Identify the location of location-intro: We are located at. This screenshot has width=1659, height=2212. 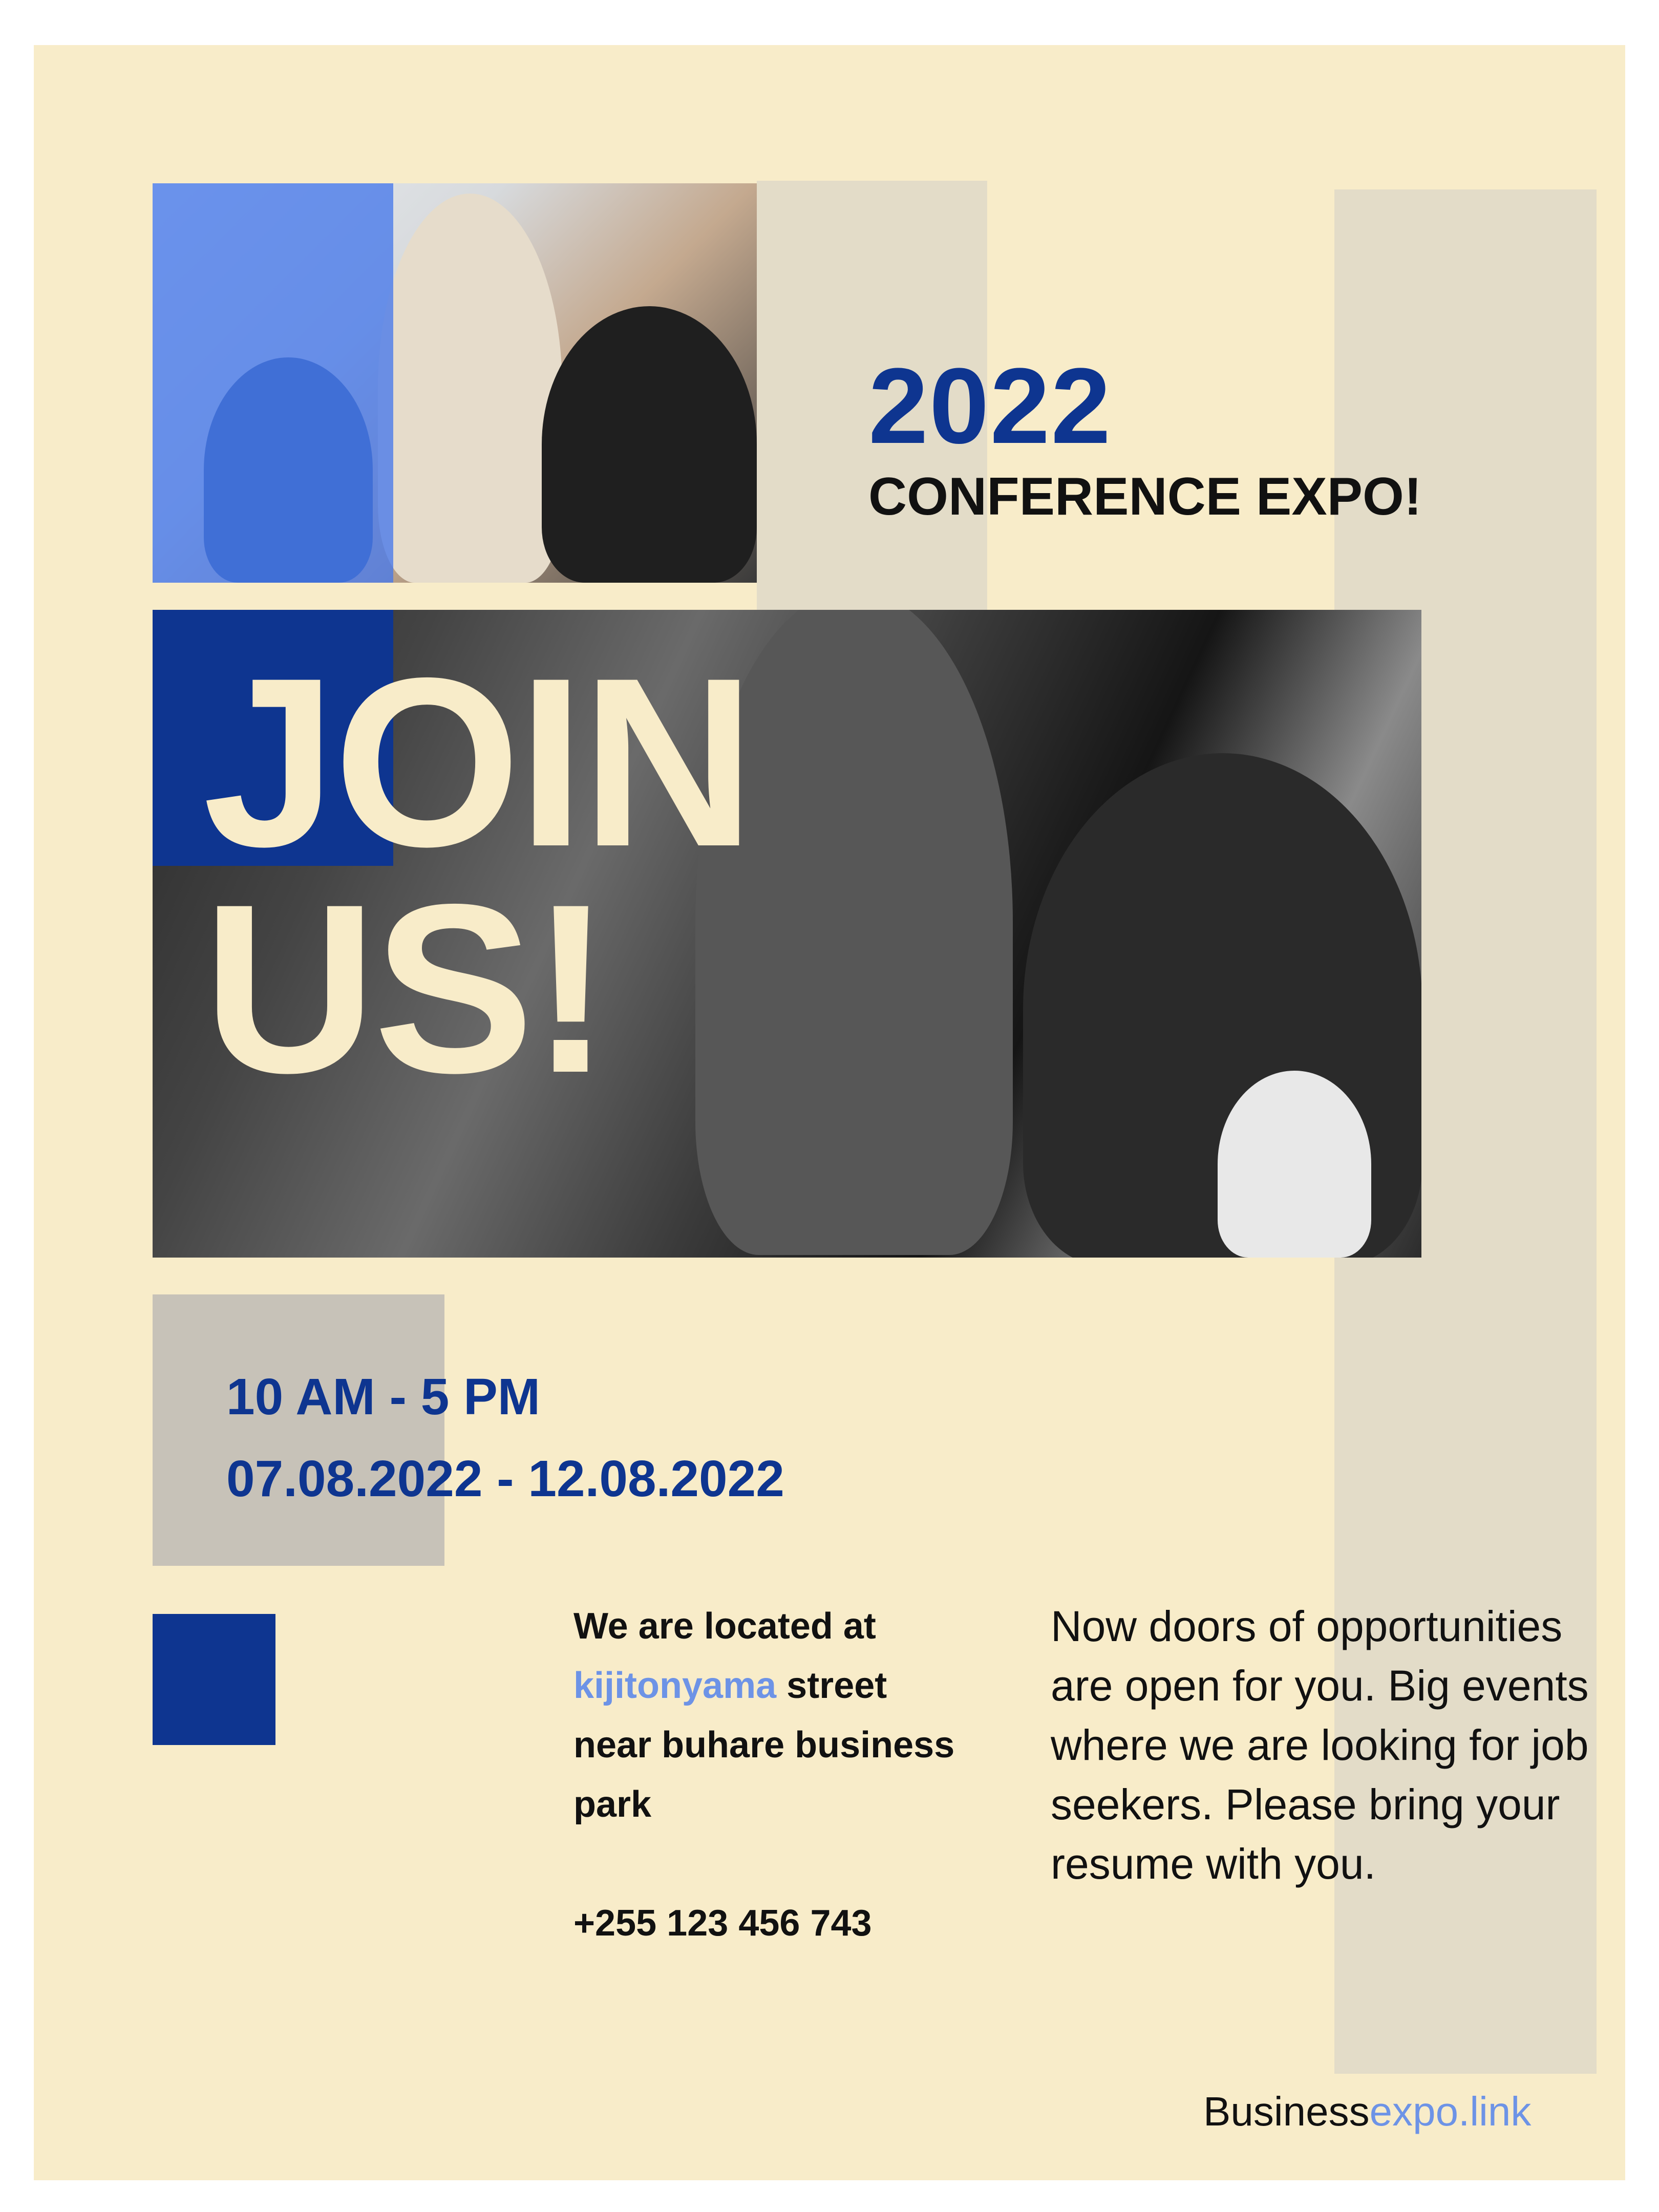
(725, 1626).